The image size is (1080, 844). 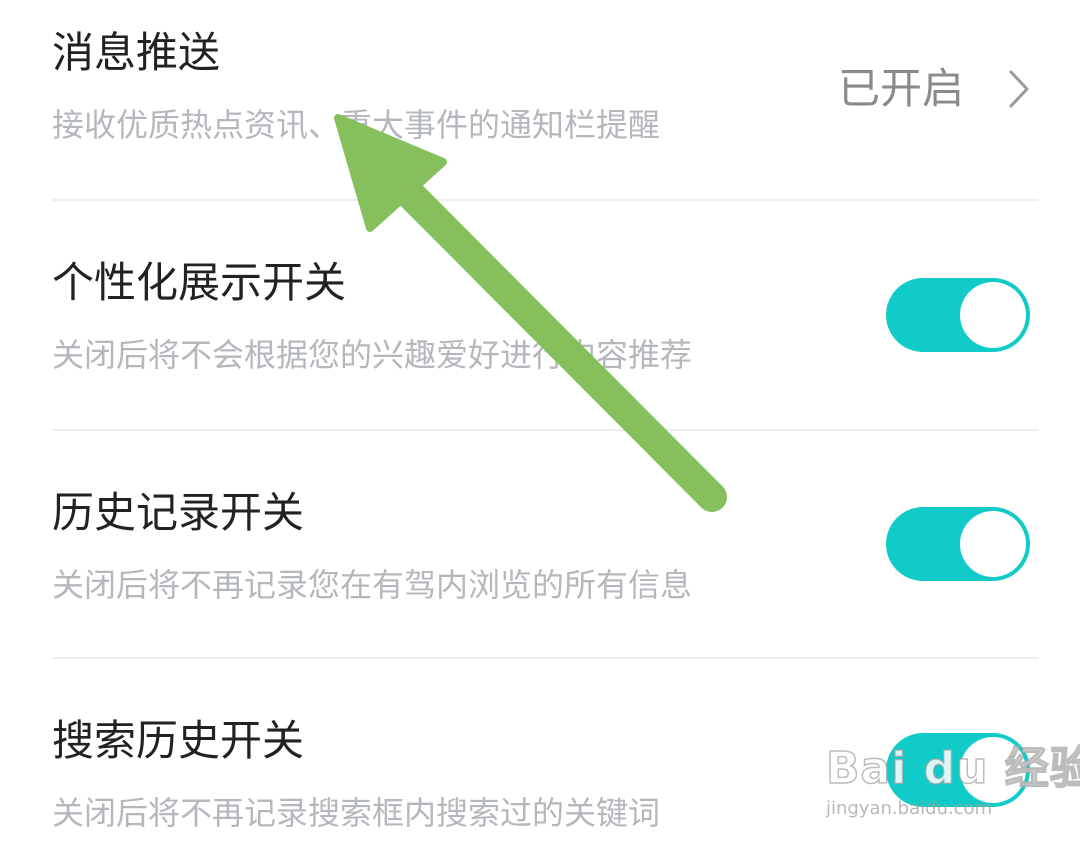 What do you see at coordinates (178, 740) in the screenshot?
I see `setting-title: 搜索历史开关` at bounding box center [178, 740].